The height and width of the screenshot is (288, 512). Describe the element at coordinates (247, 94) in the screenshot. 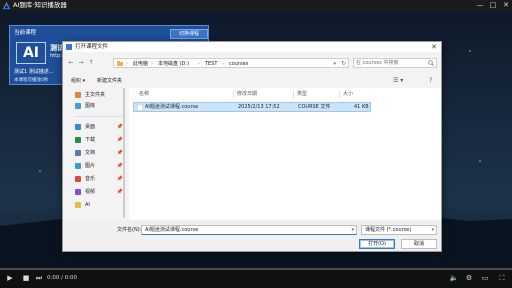

I see `column-header-modified: 修改日期` at that location.